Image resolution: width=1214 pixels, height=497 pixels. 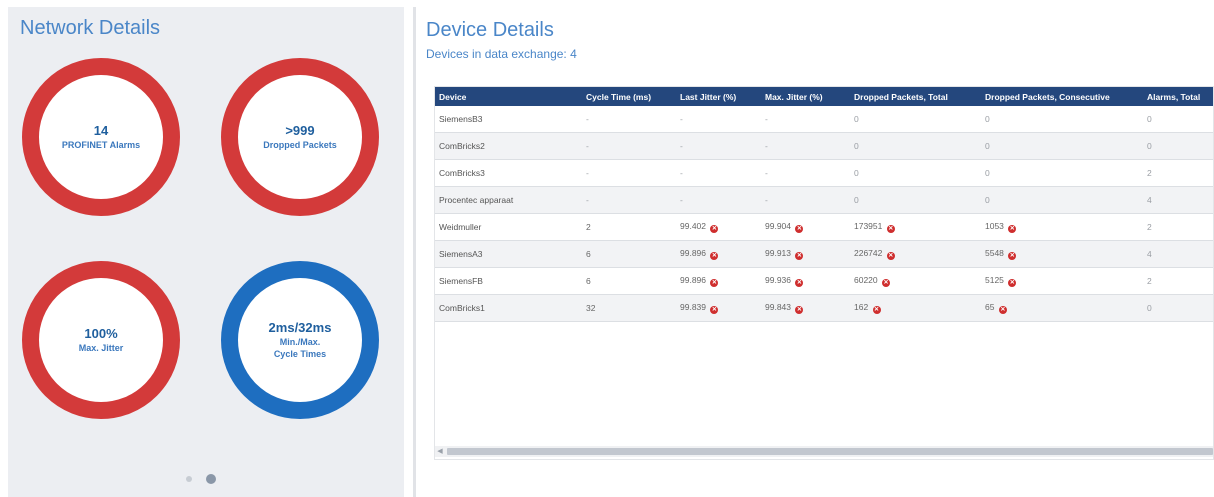 What do you see at coordinates (501, 54) in the screenshot?
I see `devices-in-exchange-count: Devices in data exchange: 4` at bounding box center [501, 54].